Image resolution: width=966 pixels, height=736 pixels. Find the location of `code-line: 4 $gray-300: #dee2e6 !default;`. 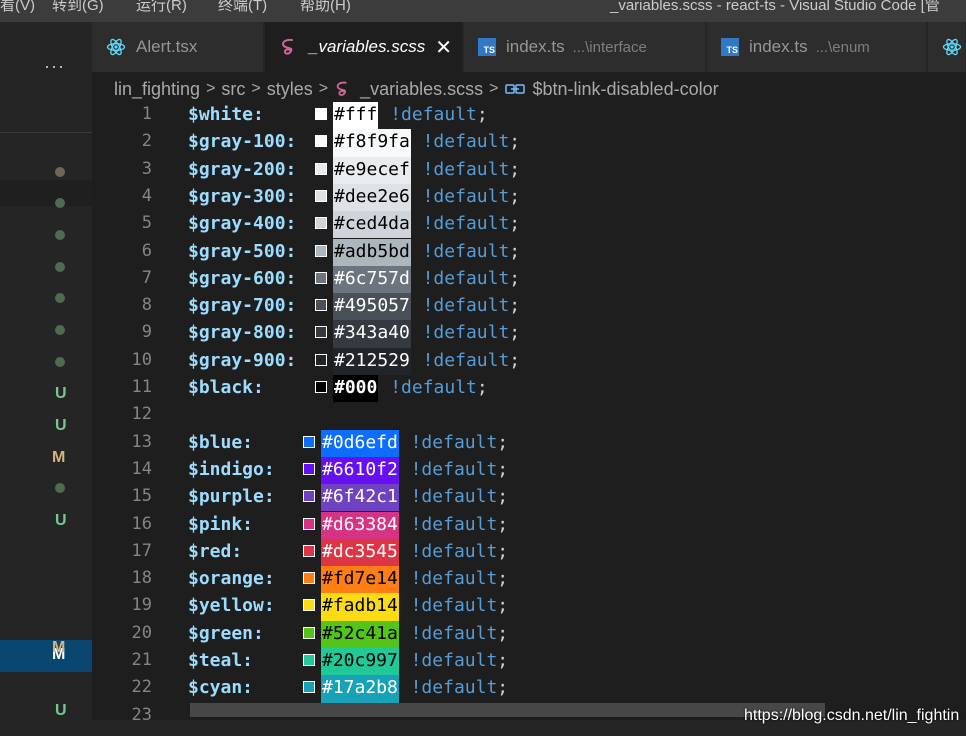

code-line: 4 $gray-300: #dee2e6 !default; is located at coordinates (529, 197).